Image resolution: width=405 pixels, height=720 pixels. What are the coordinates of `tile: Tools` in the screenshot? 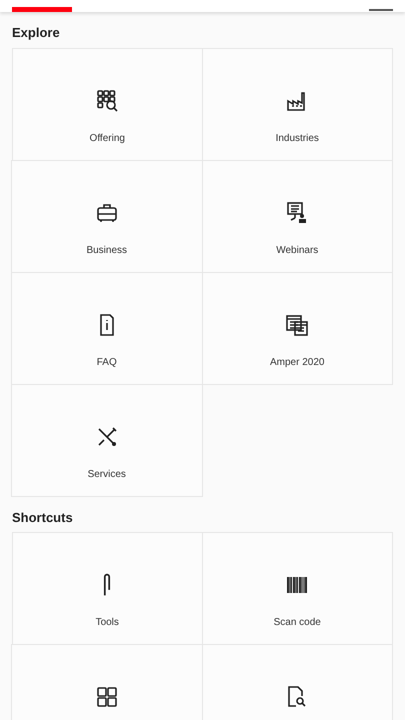 It's located at (107, 588).